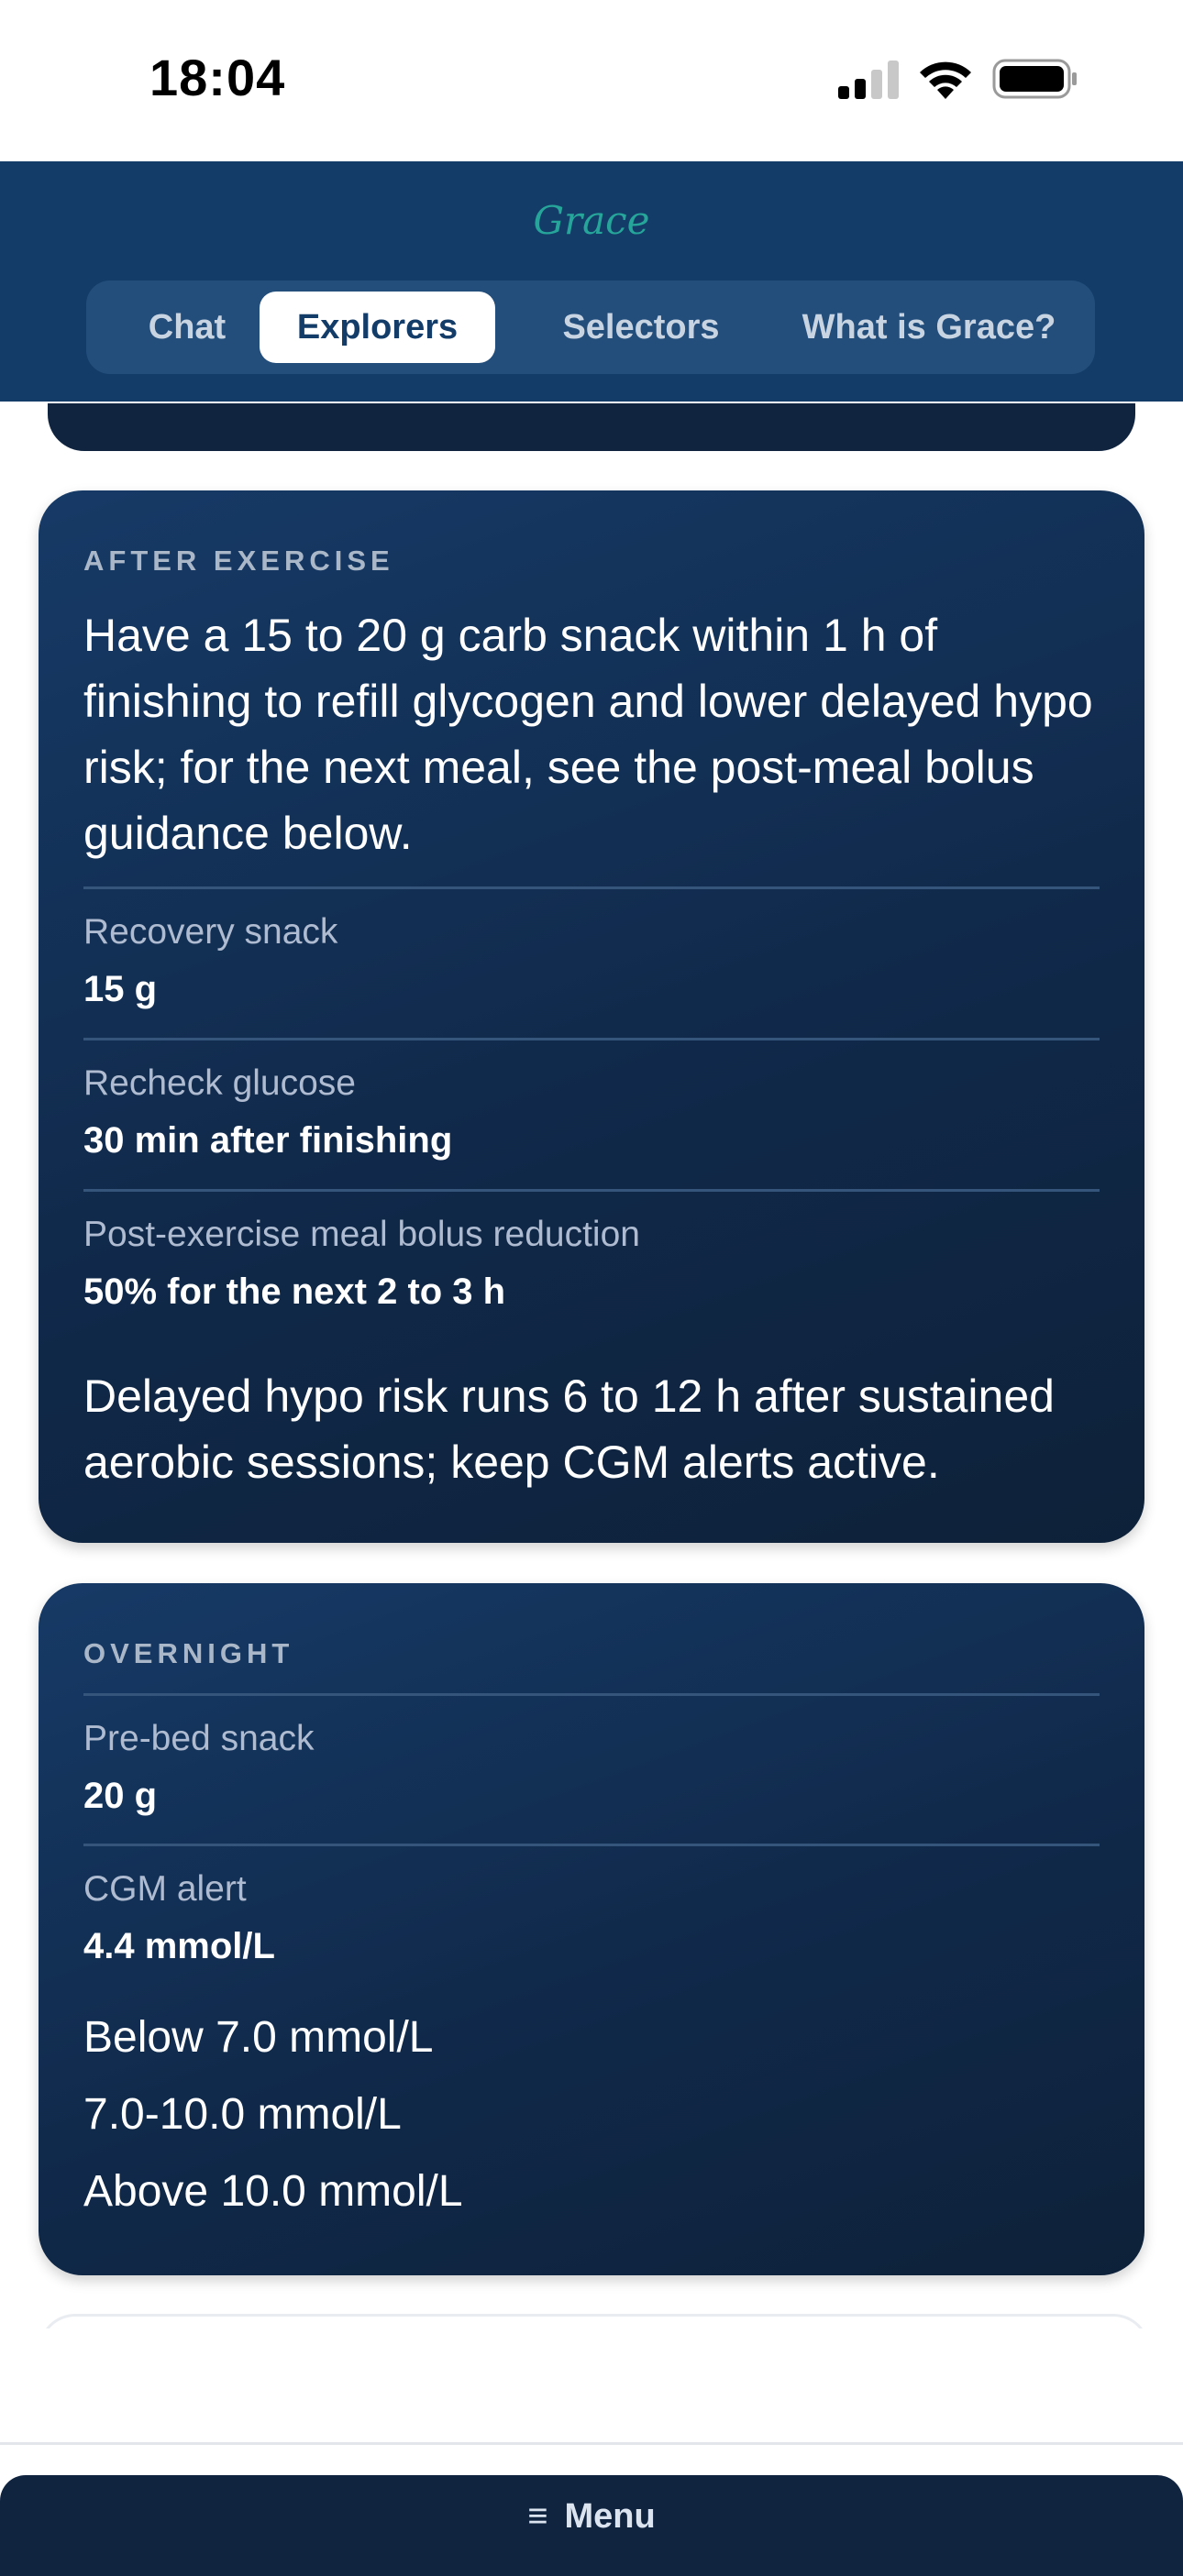  Describe the element at coordinates (219, 1083) in the screenshot. I see `row-label: Recheck glucose` at that location.